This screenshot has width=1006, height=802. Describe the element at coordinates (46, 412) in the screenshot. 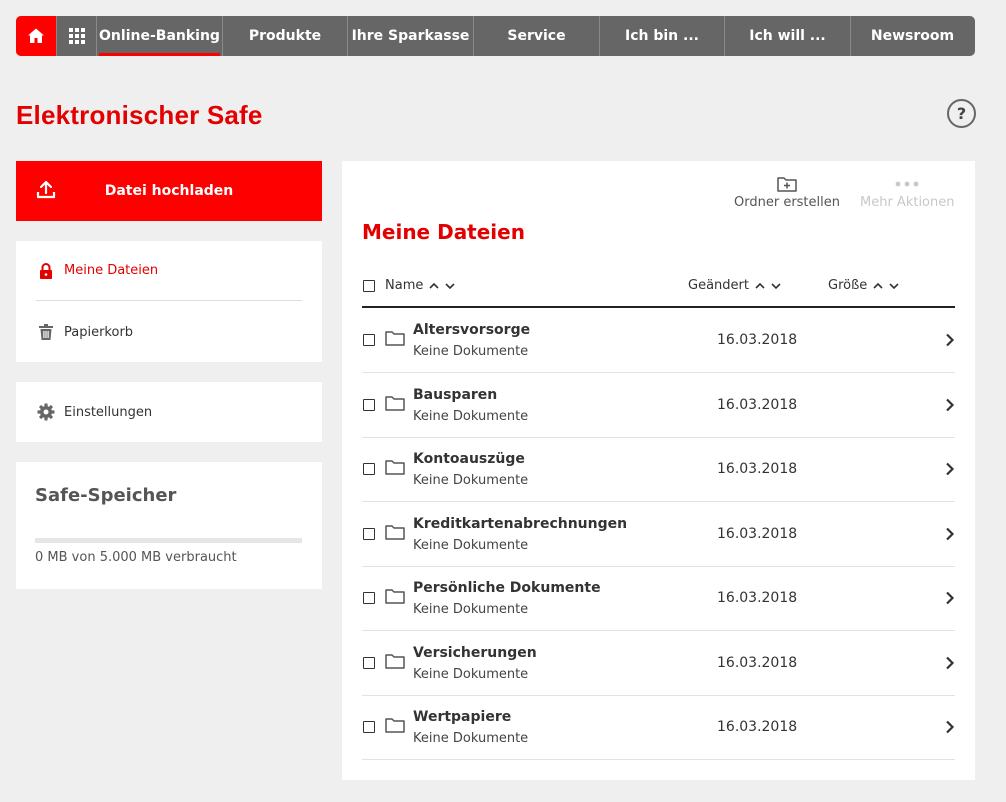

I see `gear-icon` at that location.